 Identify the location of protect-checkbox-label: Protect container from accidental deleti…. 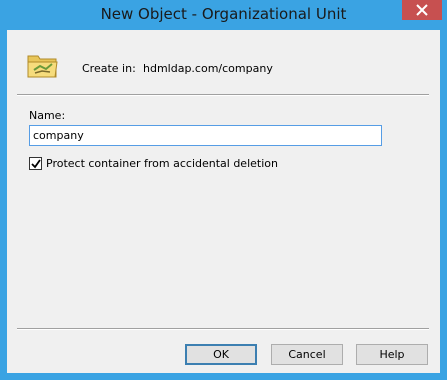
(162, 163).